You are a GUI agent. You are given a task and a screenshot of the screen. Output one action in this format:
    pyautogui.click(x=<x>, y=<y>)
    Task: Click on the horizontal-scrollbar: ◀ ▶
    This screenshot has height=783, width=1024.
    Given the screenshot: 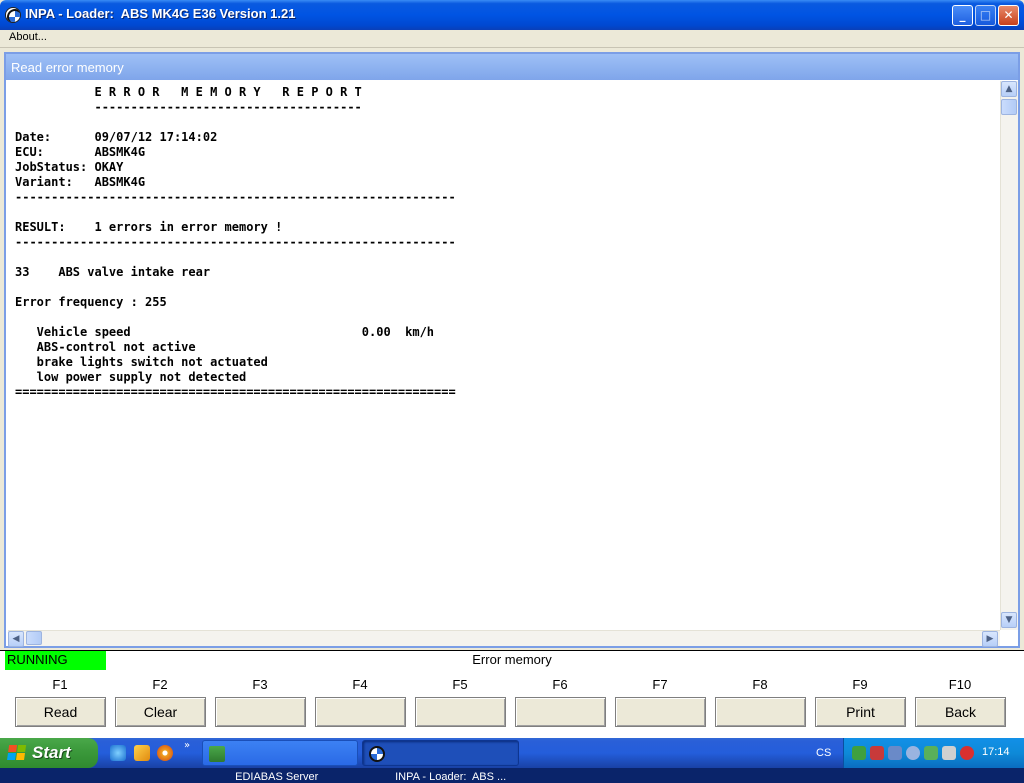 What is the action you would take?
    pyautogui.click(x=504, y=638)
    